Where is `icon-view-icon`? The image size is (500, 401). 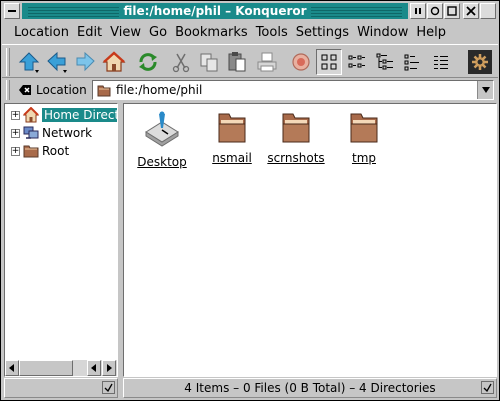
icon-view-icon is located at coordinates (329, 62).